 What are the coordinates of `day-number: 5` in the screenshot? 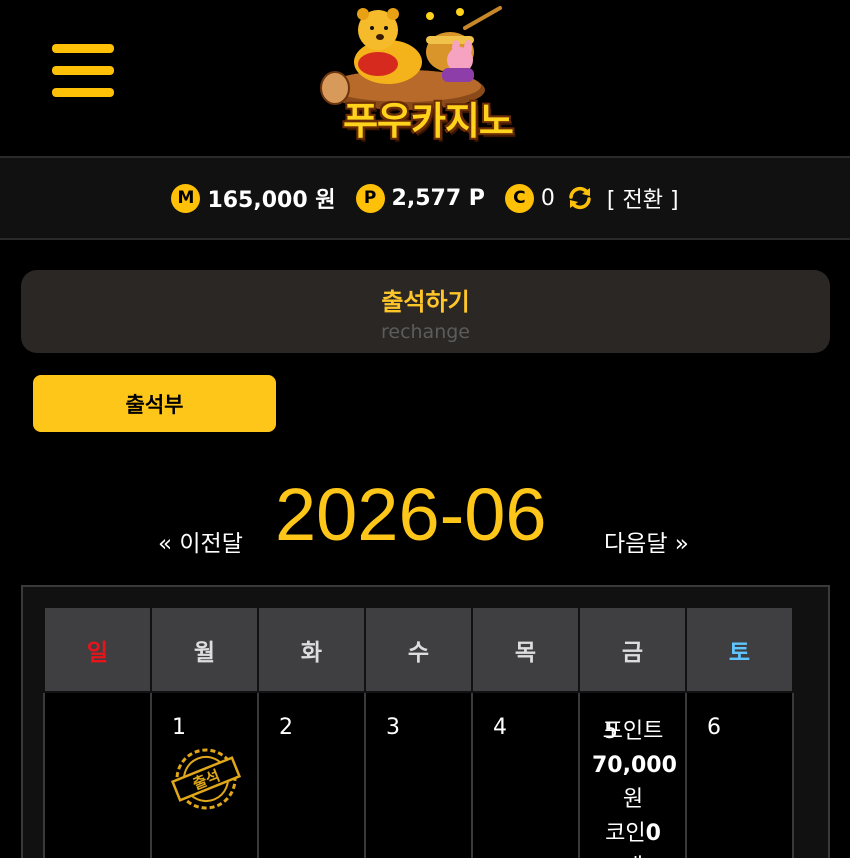 It's located at (611, 731).